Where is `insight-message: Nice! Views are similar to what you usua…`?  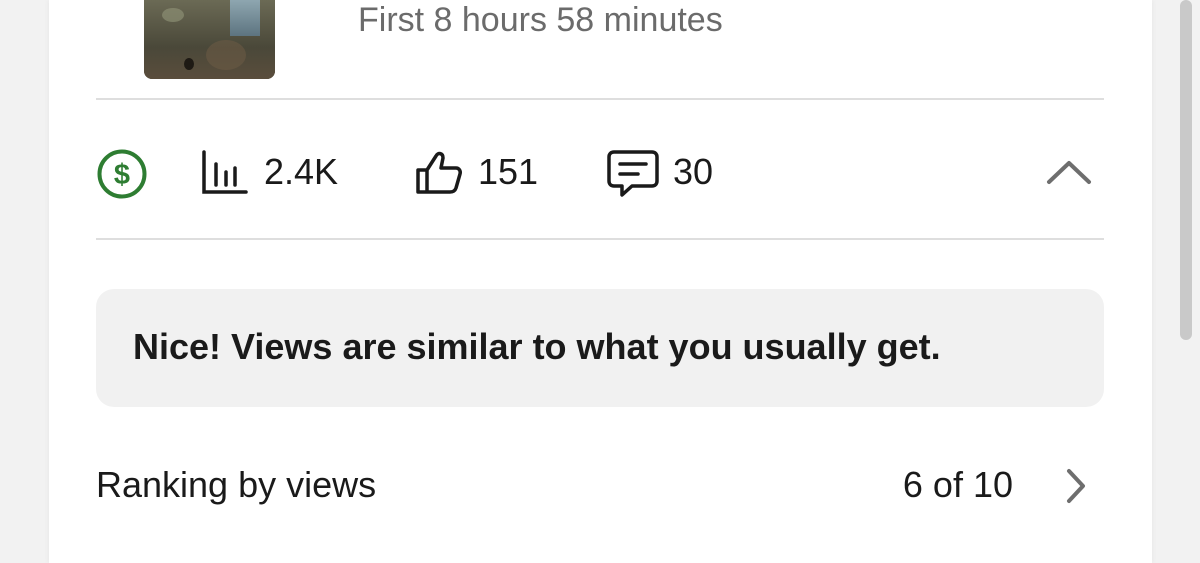 insight-message: Nice! Views are similar to what you usua… is located at coordinates (537, 346).